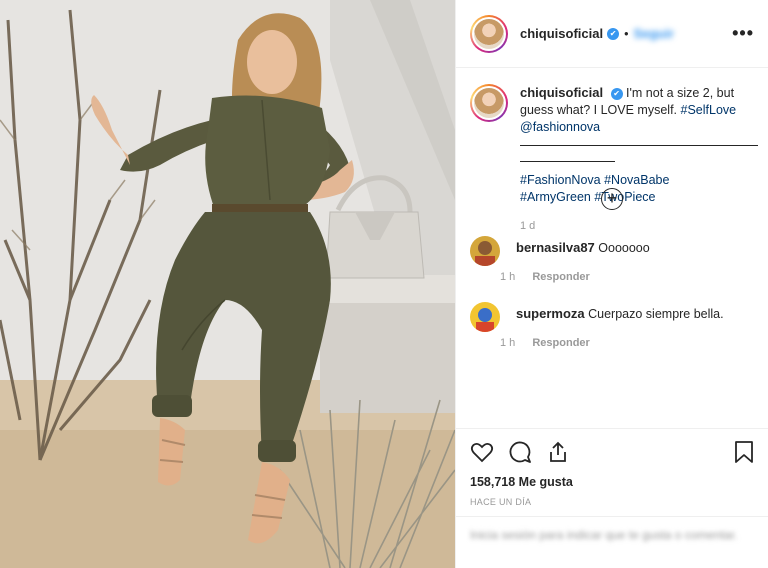  I want to click on caption-time: 1 d, so click(528, 226).